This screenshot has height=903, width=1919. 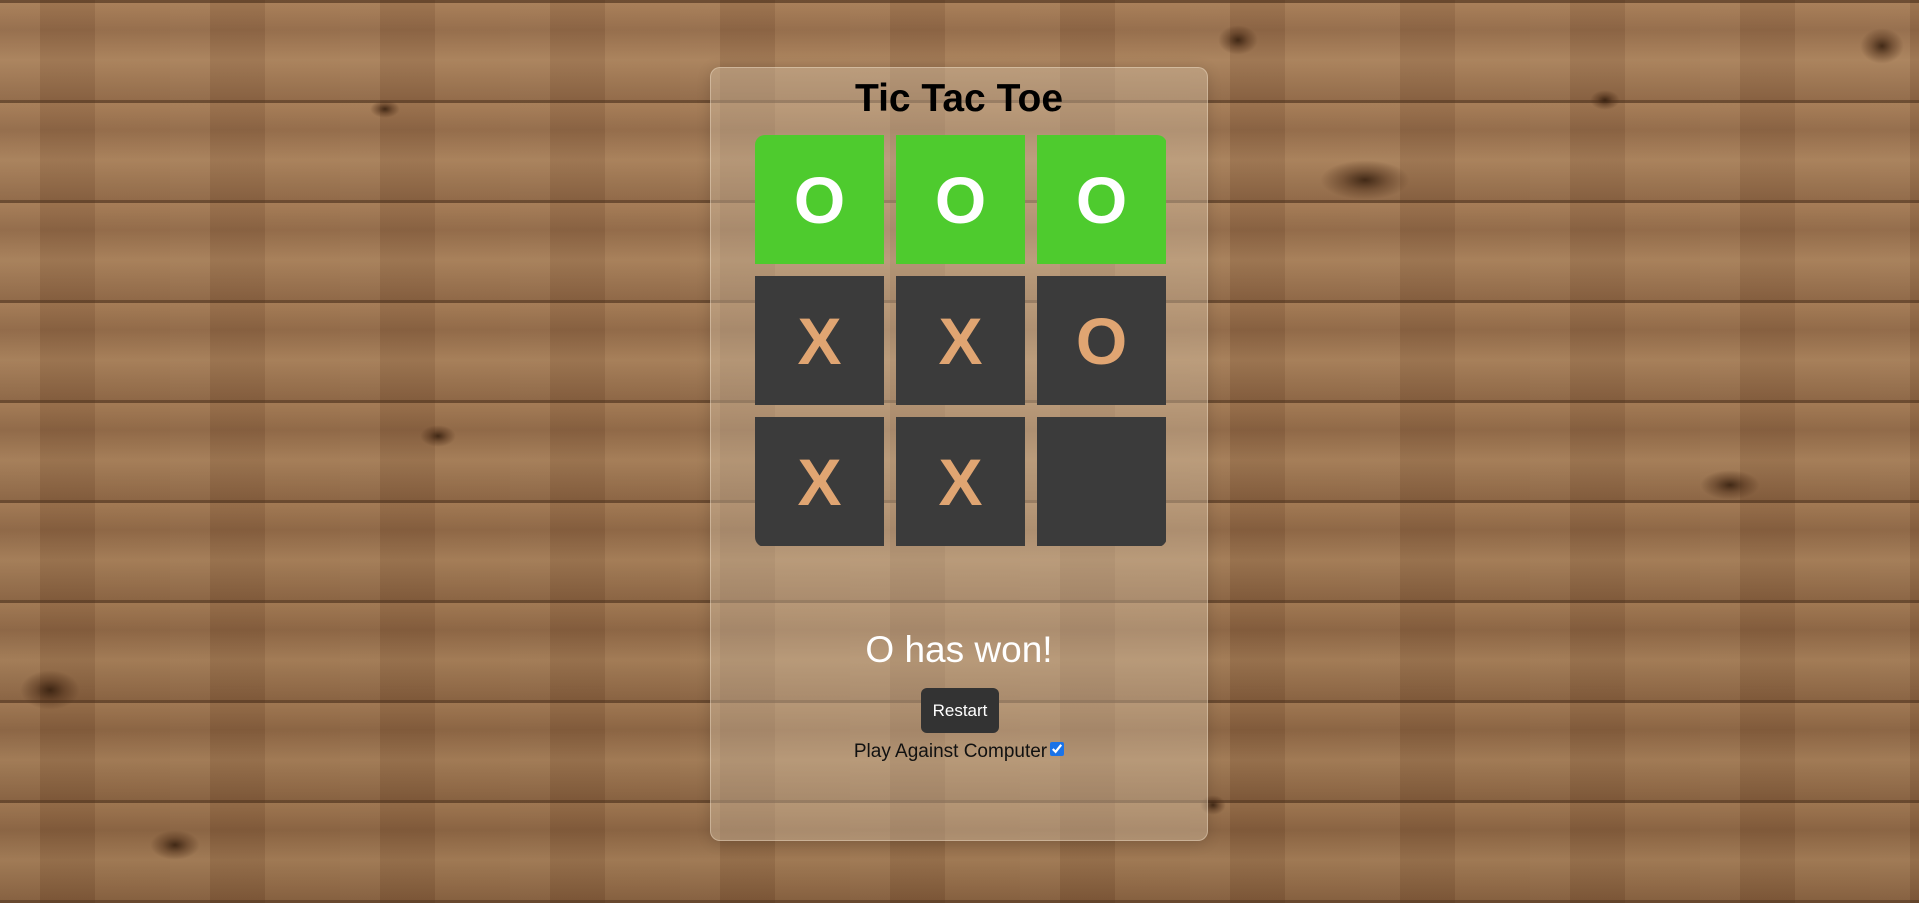 I want to click on game-title: Tic Tac Toe, so click(x=959, y=98).